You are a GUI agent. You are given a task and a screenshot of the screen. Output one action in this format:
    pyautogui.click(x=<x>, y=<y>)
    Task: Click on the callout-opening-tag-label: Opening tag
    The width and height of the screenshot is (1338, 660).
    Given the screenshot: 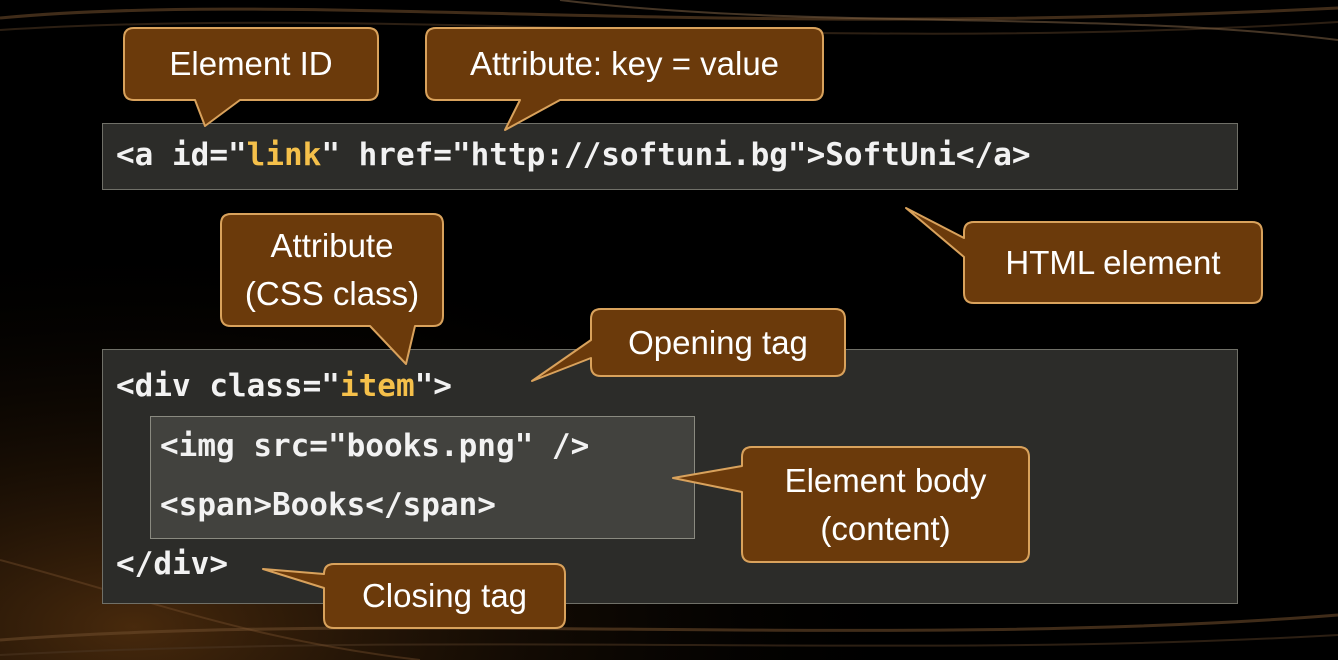 What is the action you would take?
    pyautogui.click(x=718, y=342)
    